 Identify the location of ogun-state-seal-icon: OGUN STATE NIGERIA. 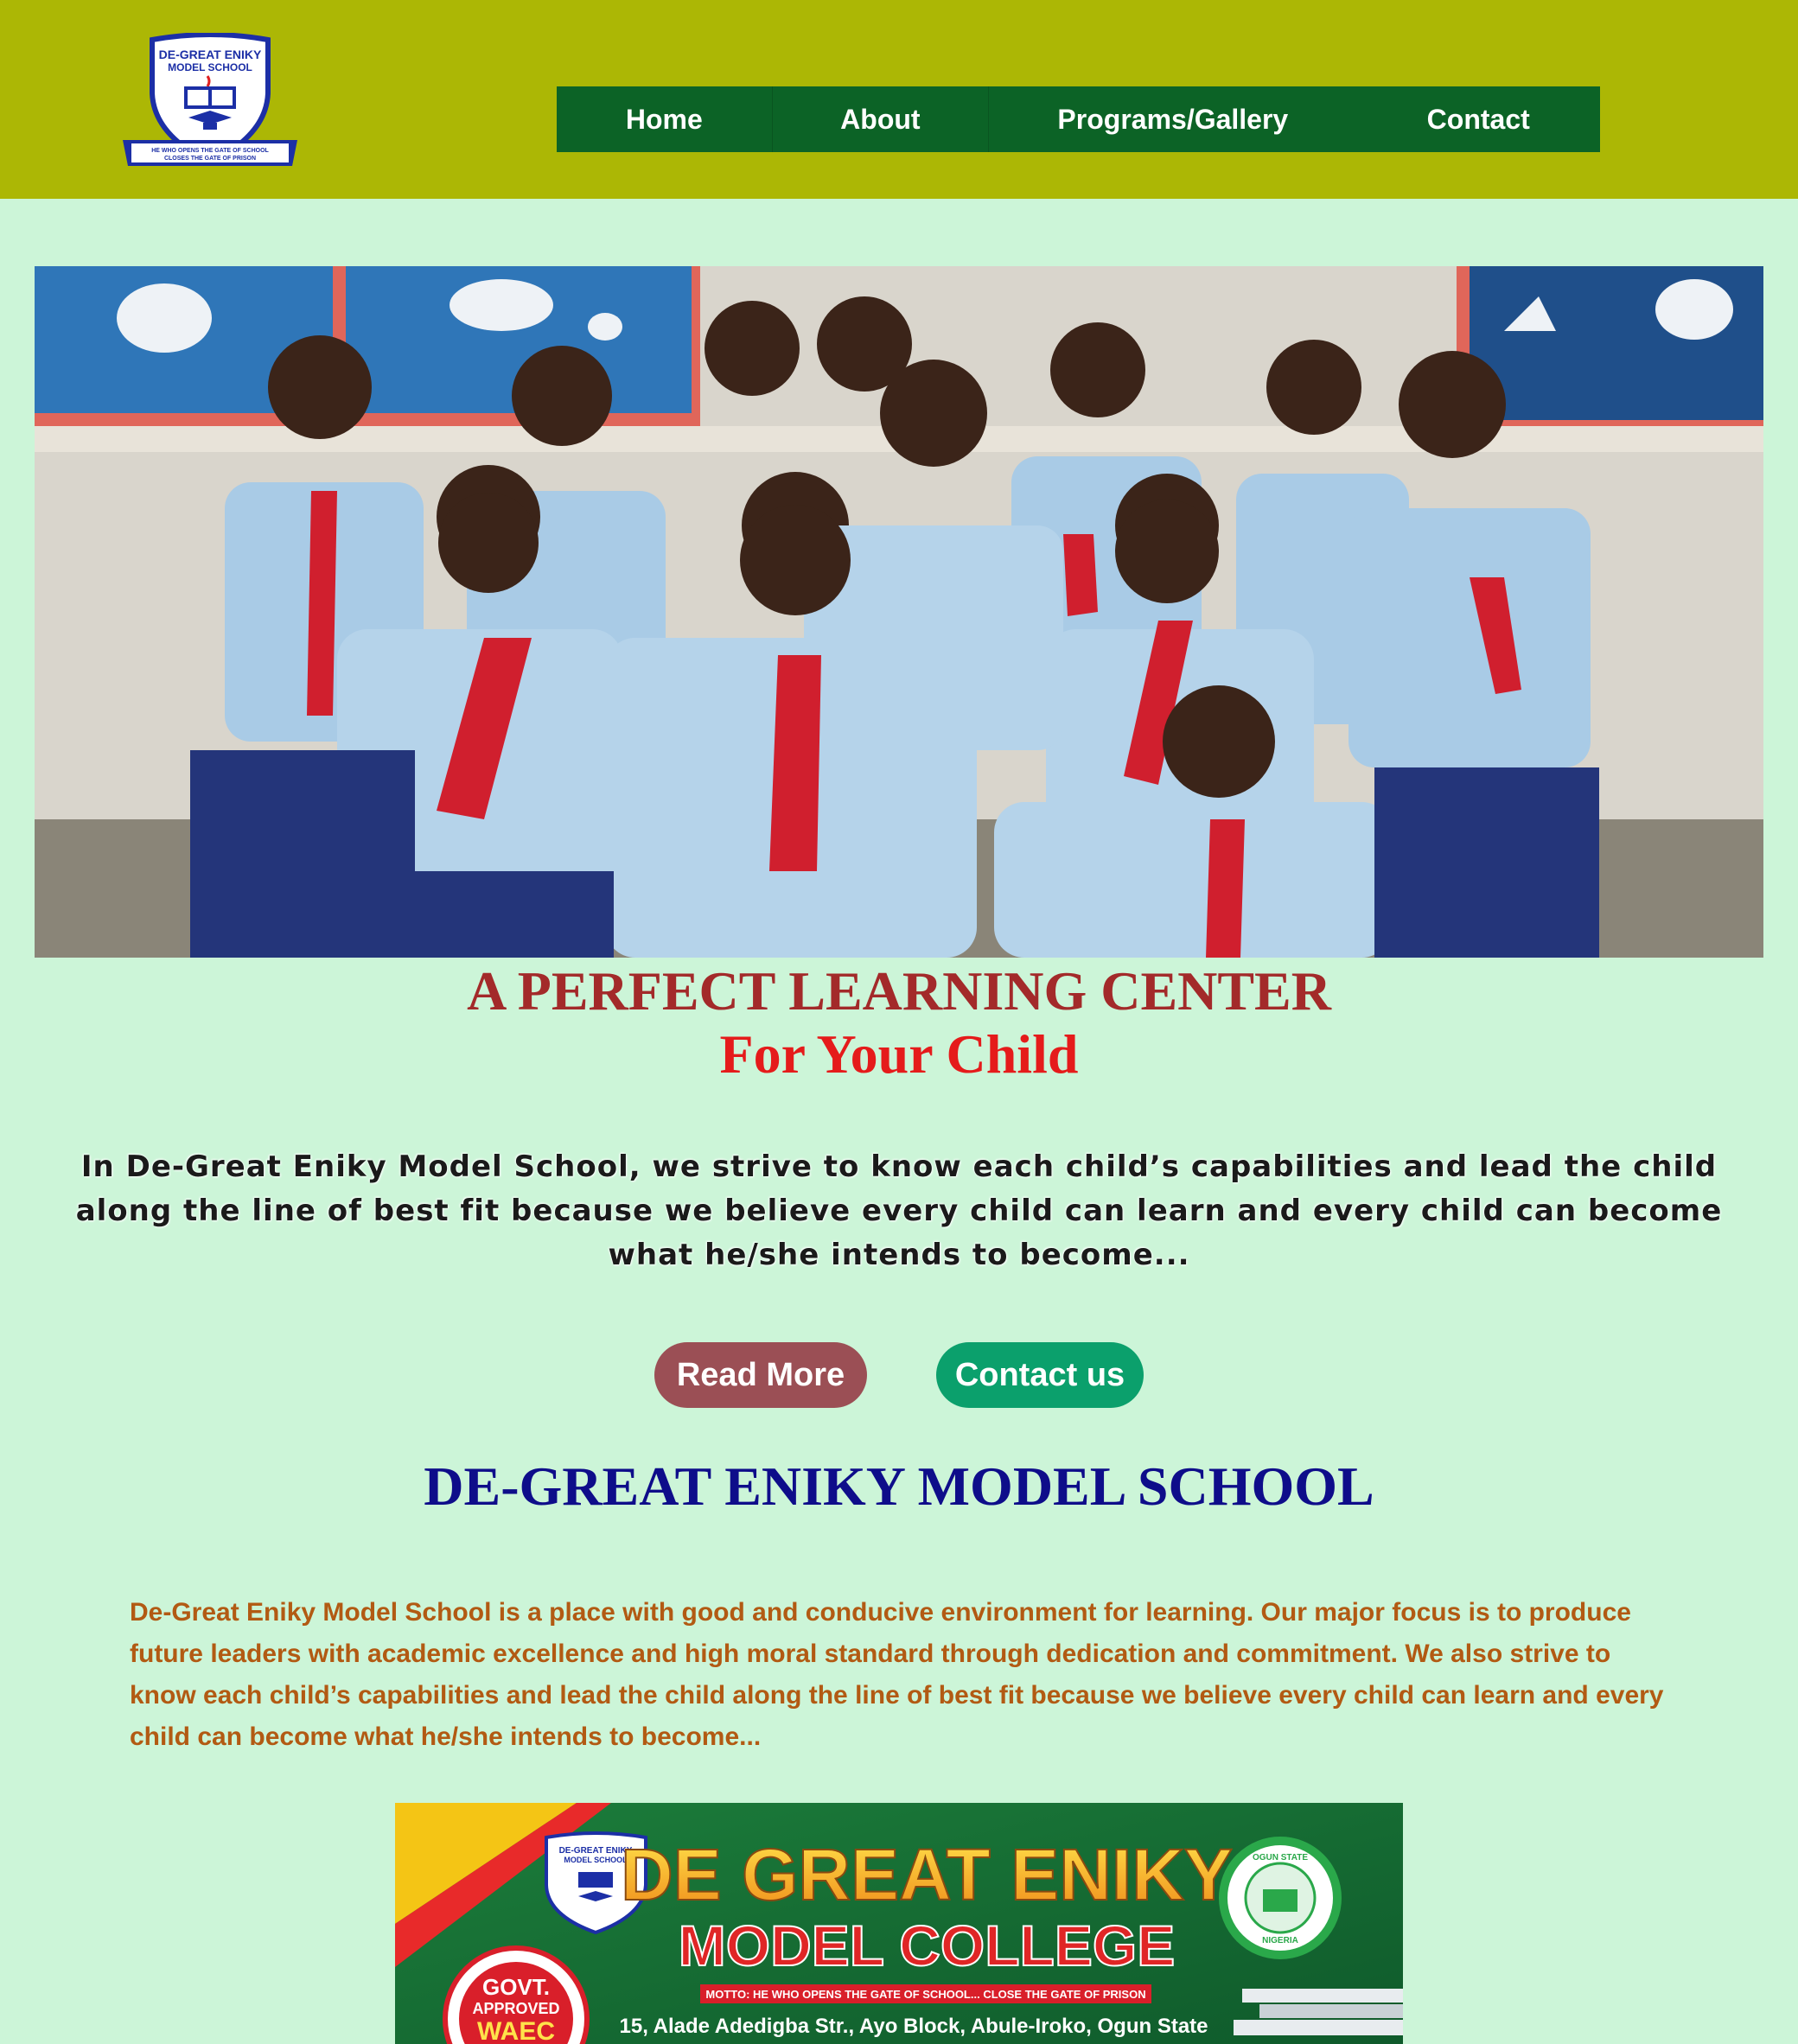
(1280, 1898).